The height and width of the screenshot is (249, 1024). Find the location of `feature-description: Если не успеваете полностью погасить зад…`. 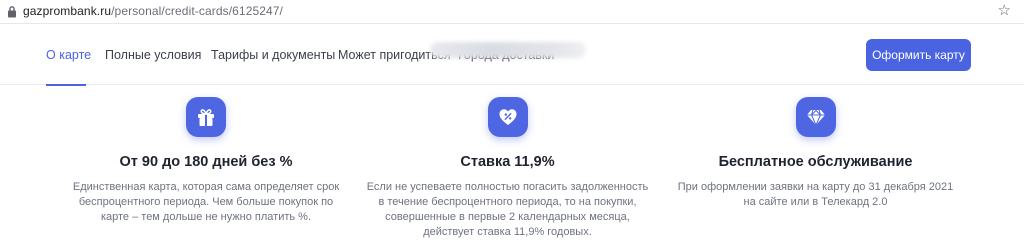

feature-description: Если не успеваете полностью погасить зад… is located at coordinates (507, 210).